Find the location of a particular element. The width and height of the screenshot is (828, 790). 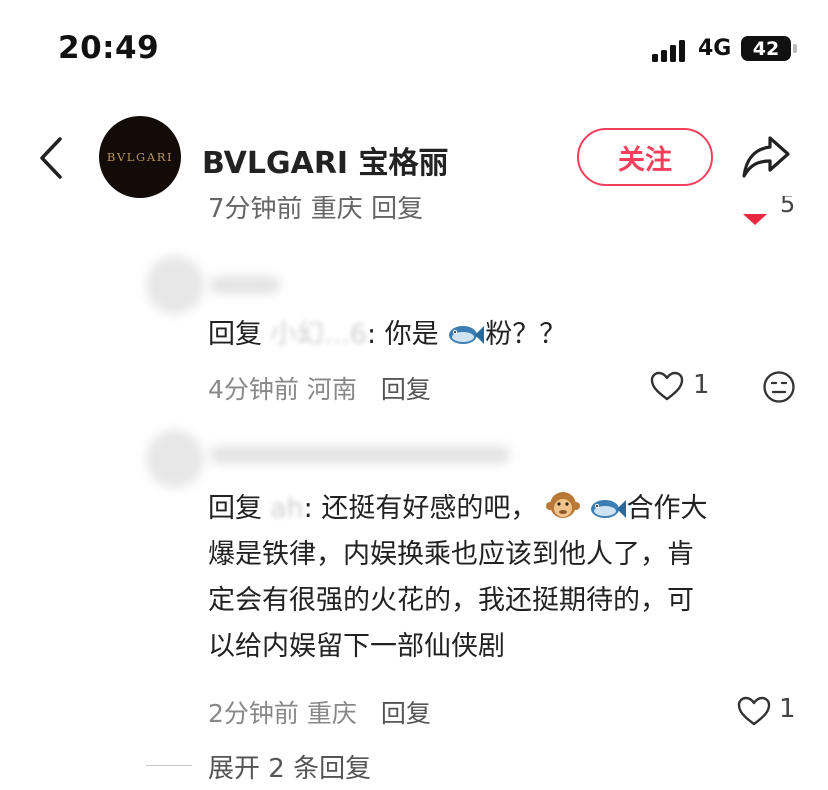

battery-cap is located at coordinates (795, 48).